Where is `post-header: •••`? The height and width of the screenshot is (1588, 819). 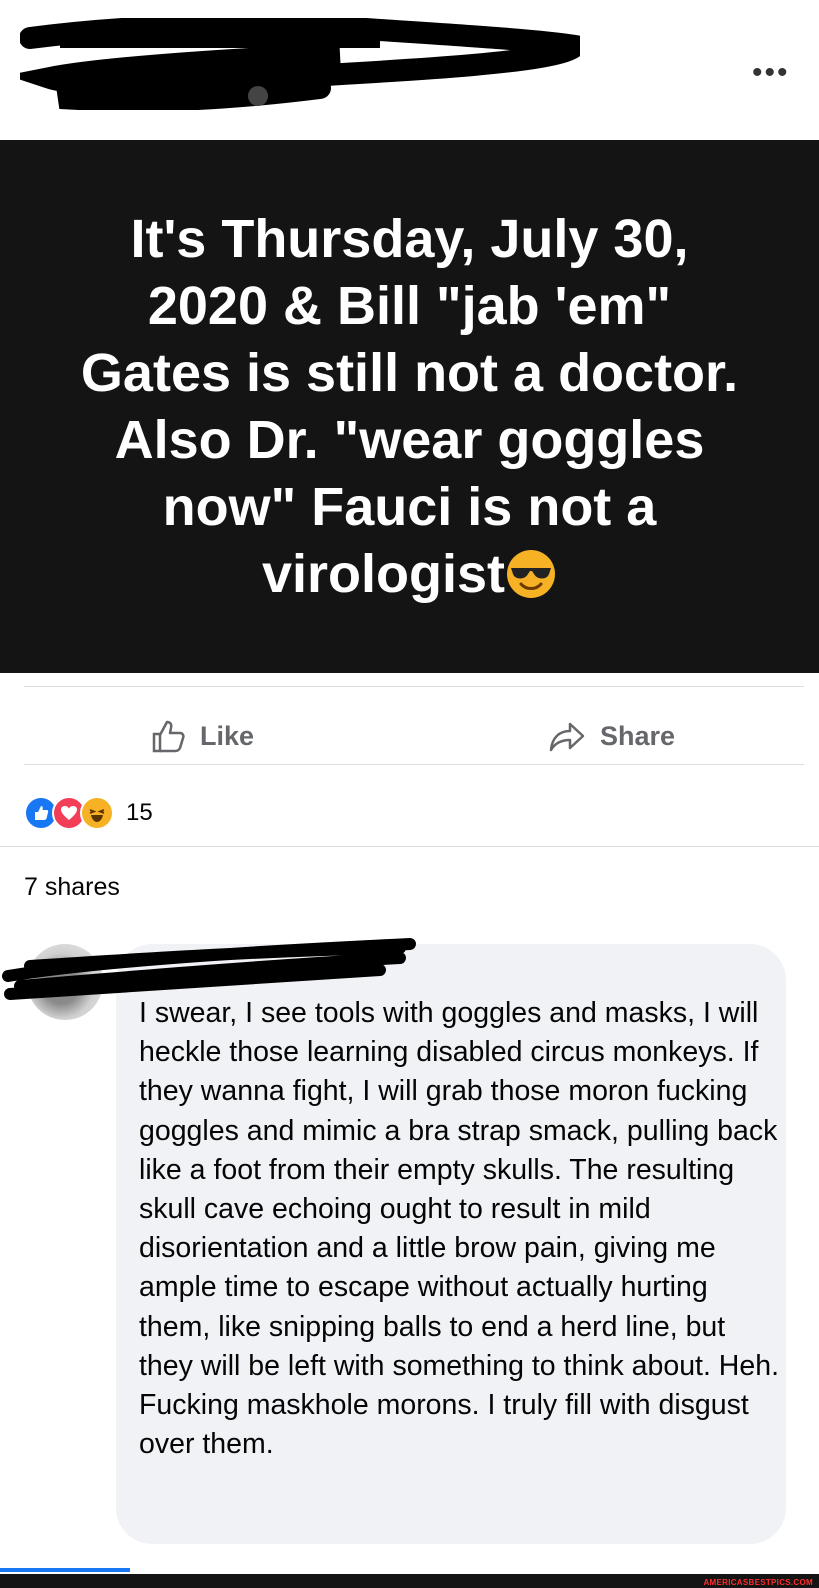 post-header: ••• is located at coordinates (409, 70).